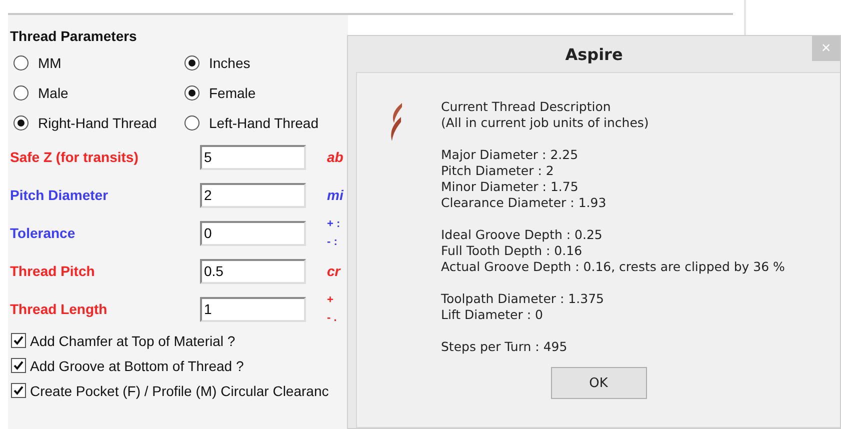  I want to click on info-text: Major Diameter : 2.25, so click(510, 155).